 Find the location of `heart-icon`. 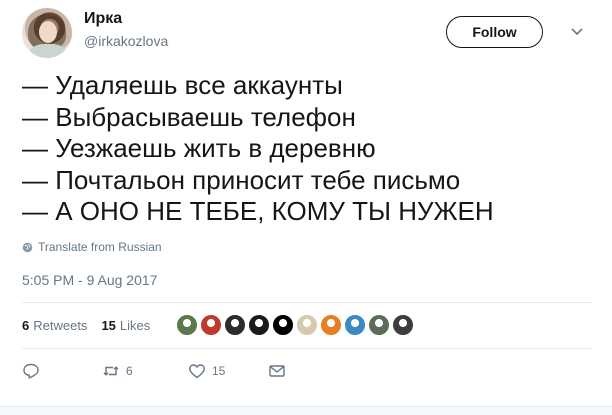

heart-icon is located at coordinates (197, 371).